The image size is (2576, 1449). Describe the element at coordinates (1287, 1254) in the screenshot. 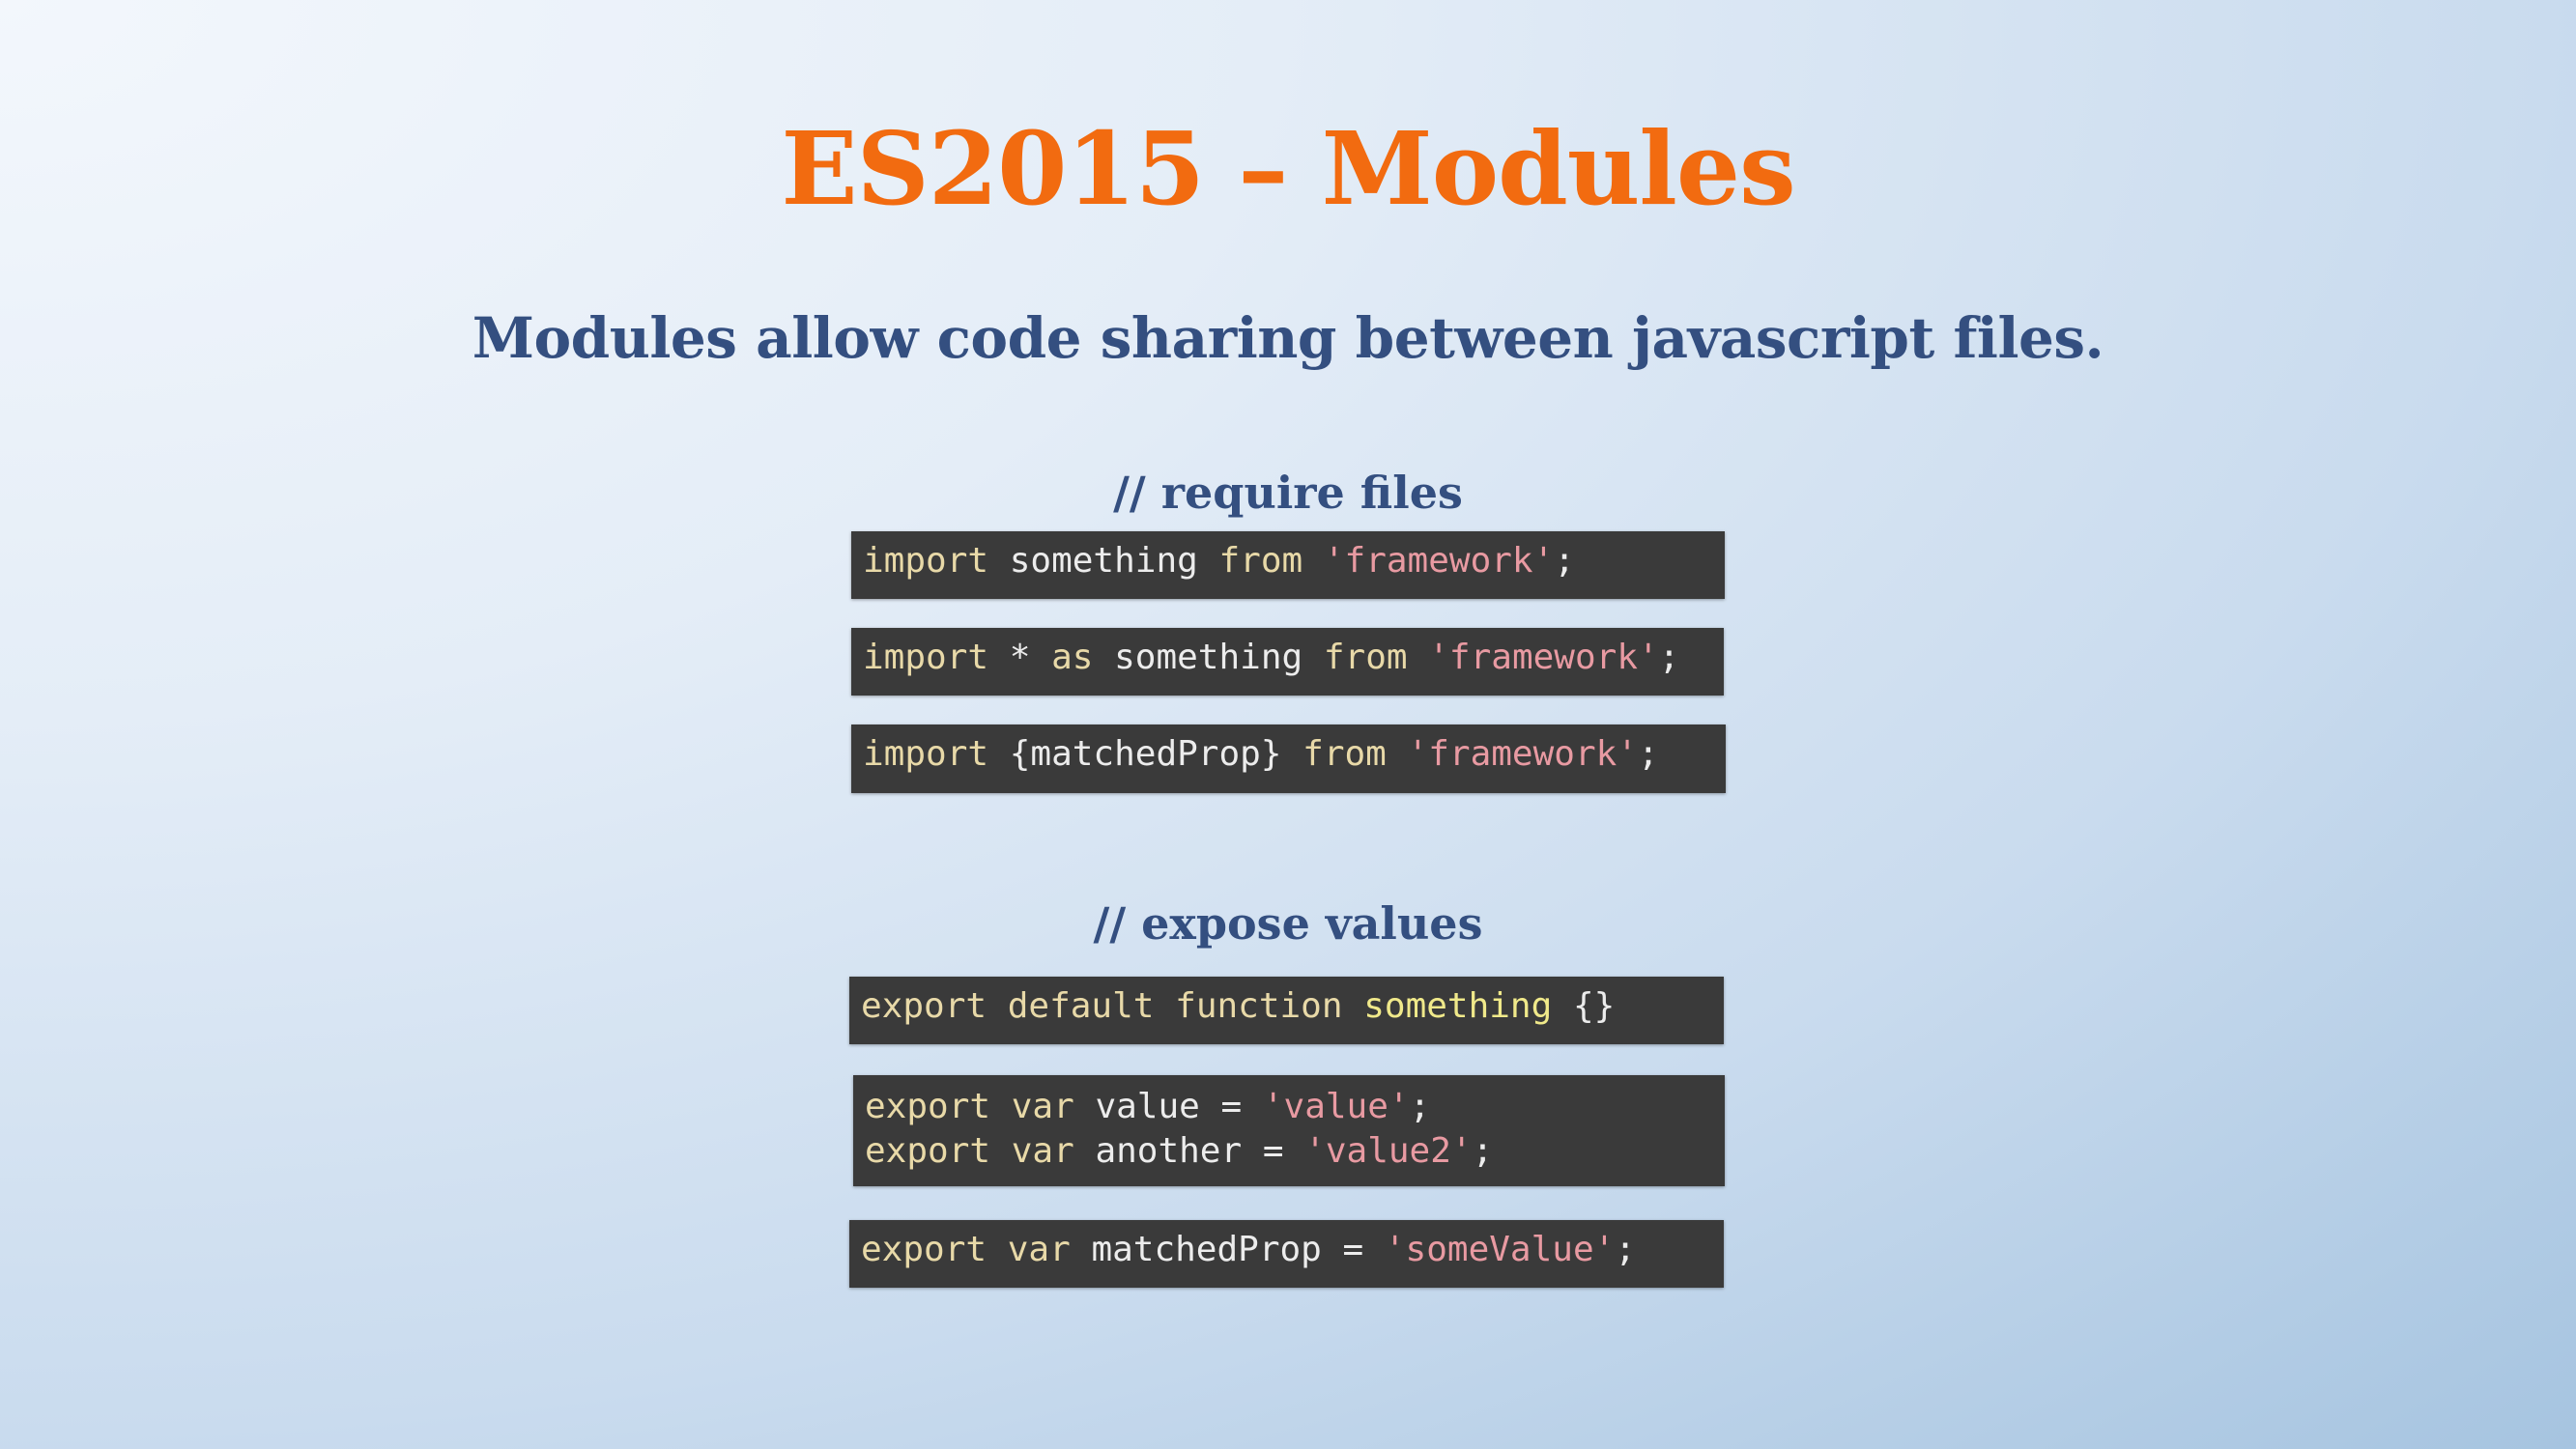

I see `code-export-matched: export var matchedProp = 'someValue';` at that location.